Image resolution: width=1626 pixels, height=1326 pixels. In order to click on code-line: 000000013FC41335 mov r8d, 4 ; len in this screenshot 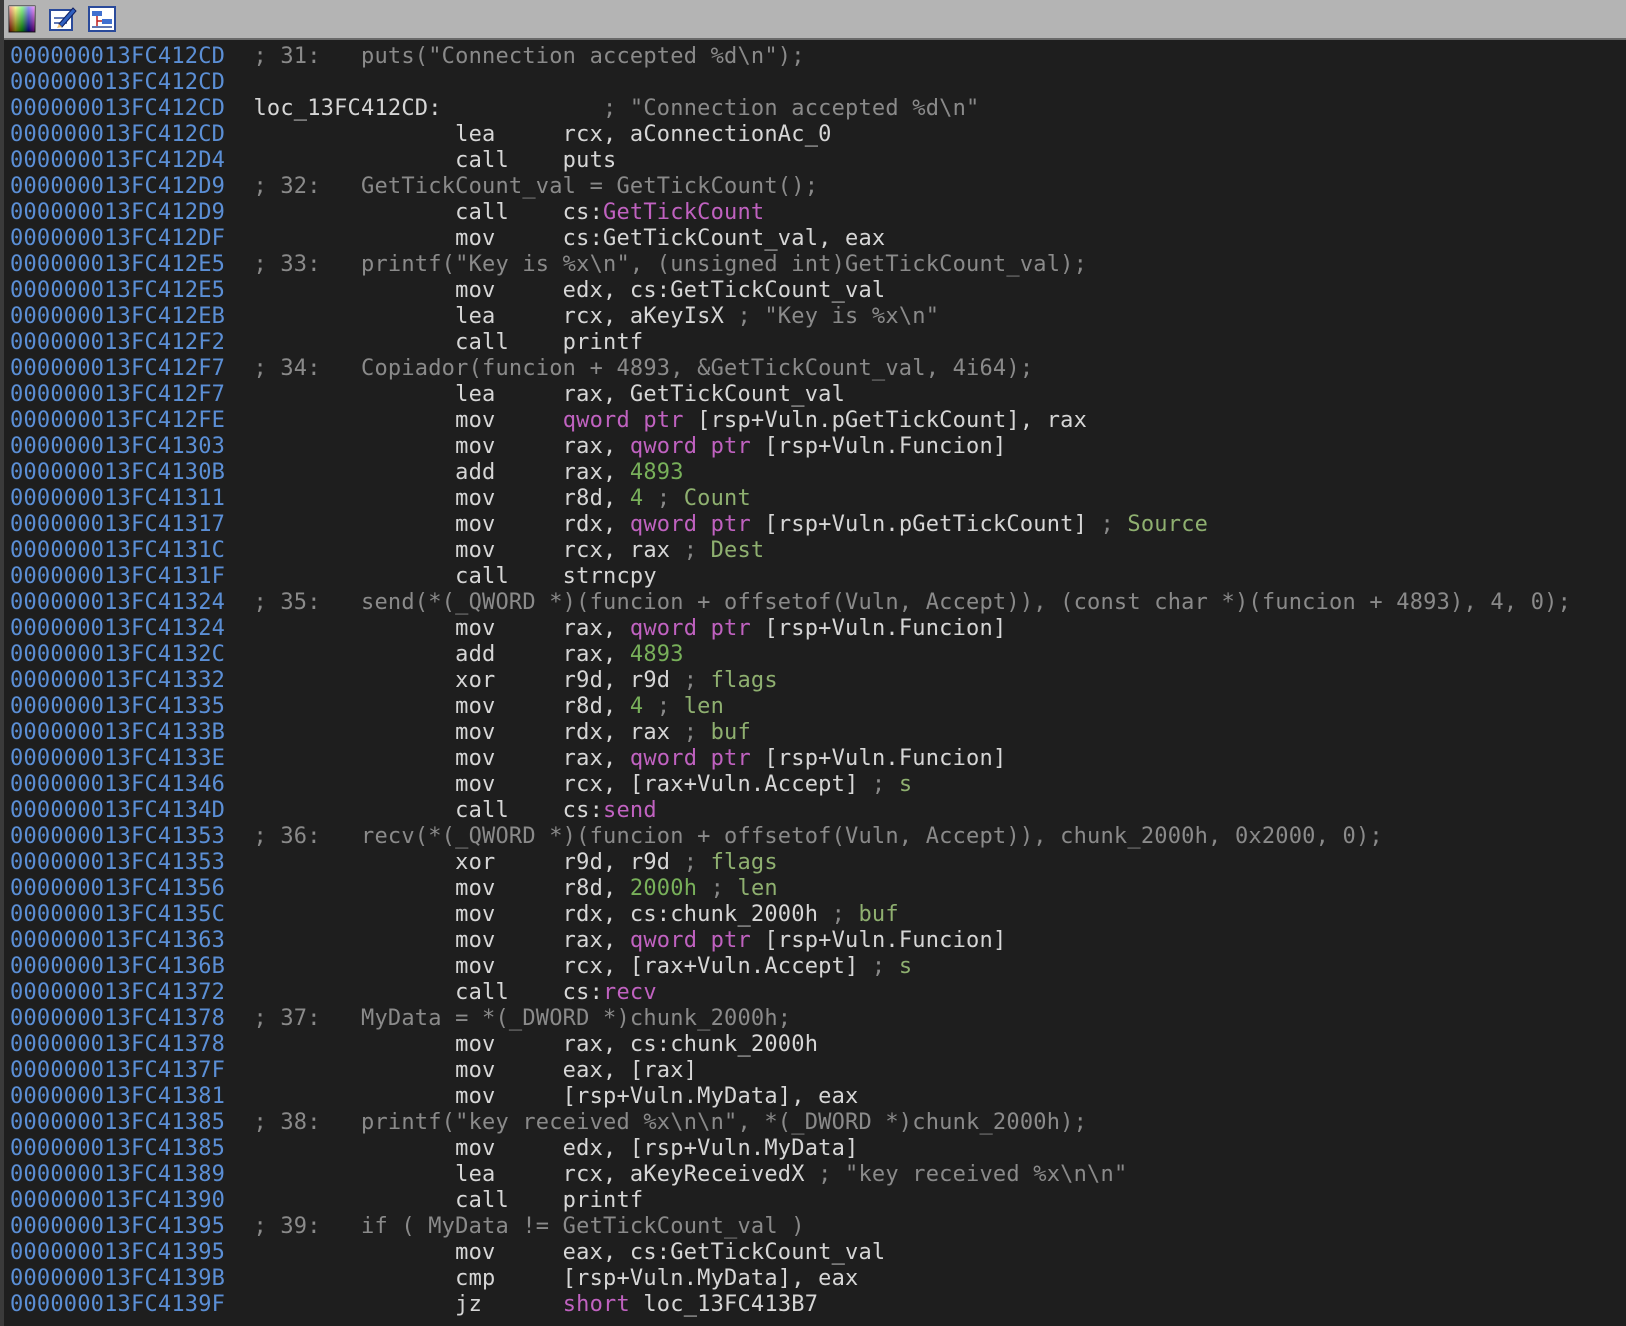, I will do `click(815, 707)`.